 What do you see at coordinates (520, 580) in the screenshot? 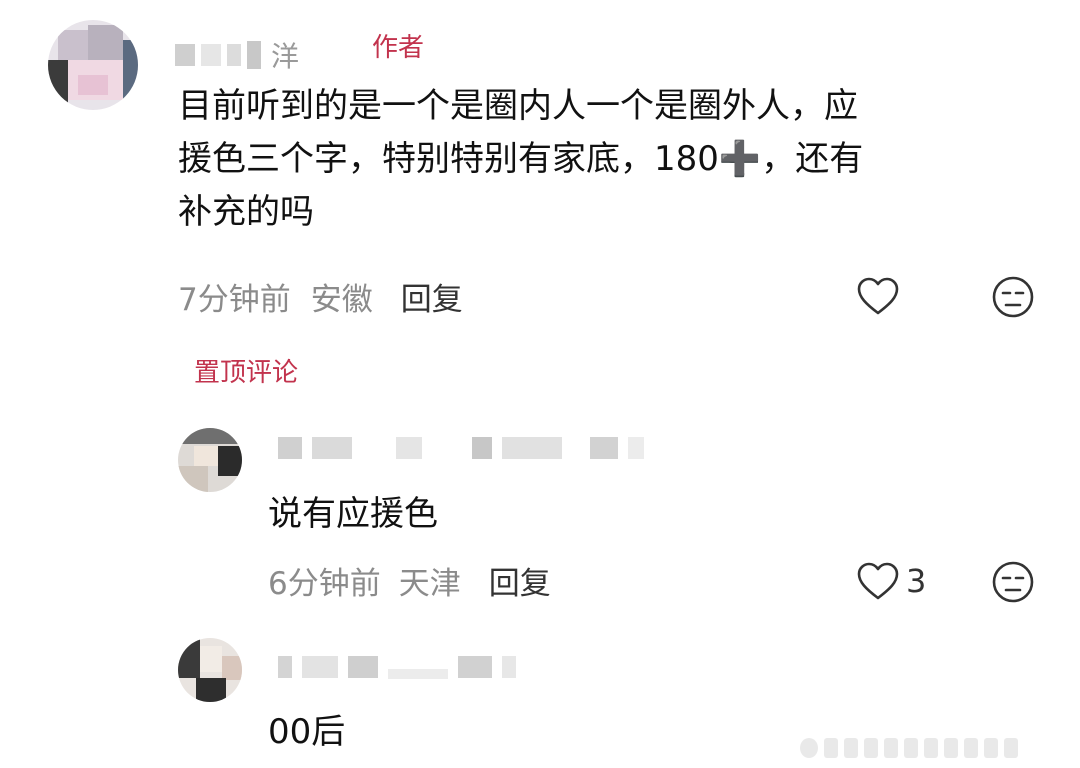
I see `reply-button-1: 回复` at bounding box center [520, 580].